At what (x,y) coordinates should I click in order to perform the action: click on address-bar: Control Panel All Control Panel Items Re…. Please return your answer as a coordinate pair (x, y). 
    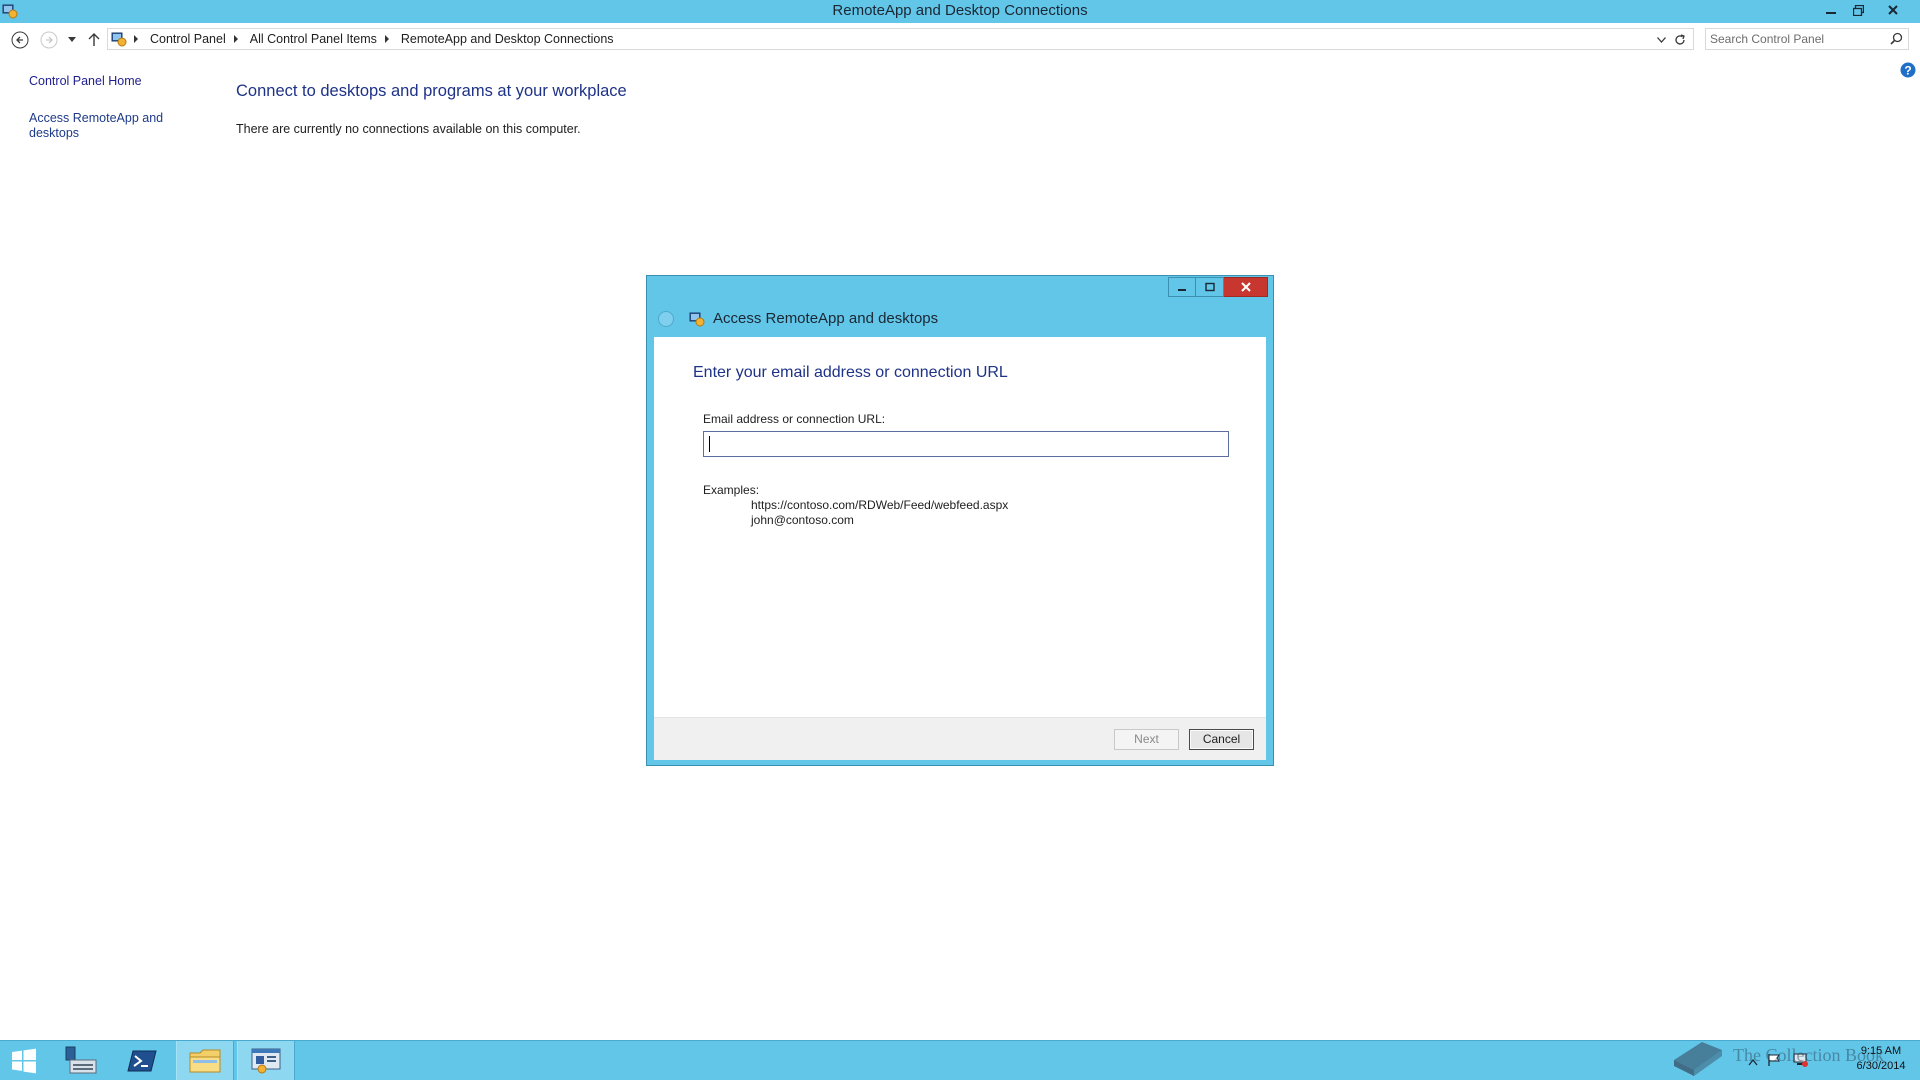
    Looking at the image, I should click on (900, 39).